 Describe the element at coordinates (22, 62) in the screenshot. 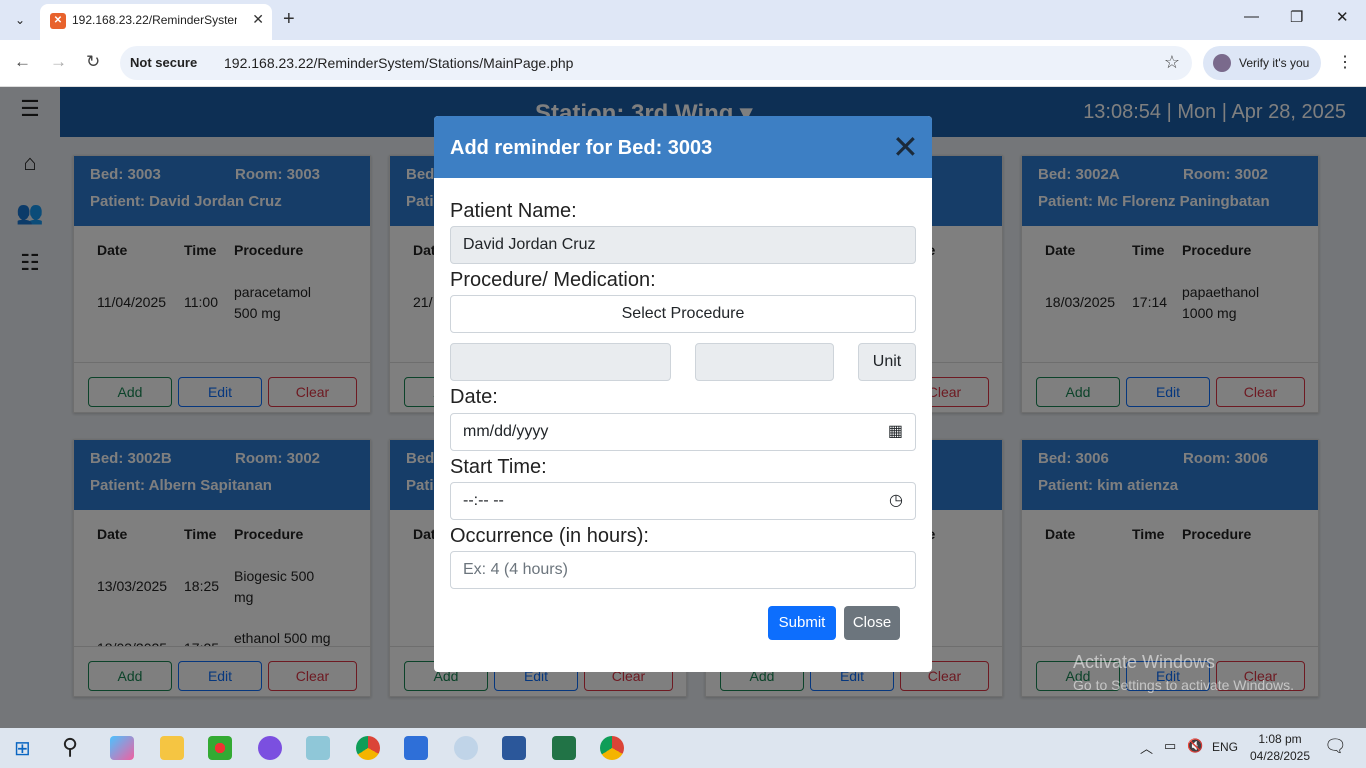

I see `back-icon: ←` at that location.